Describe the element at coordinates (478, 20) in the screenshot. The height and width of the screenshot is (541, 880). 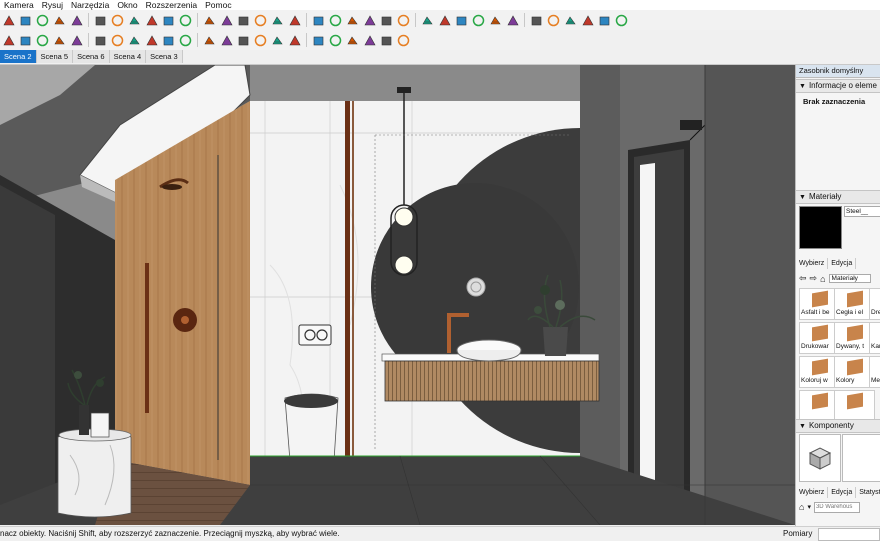
I see `front-icon` at that location.